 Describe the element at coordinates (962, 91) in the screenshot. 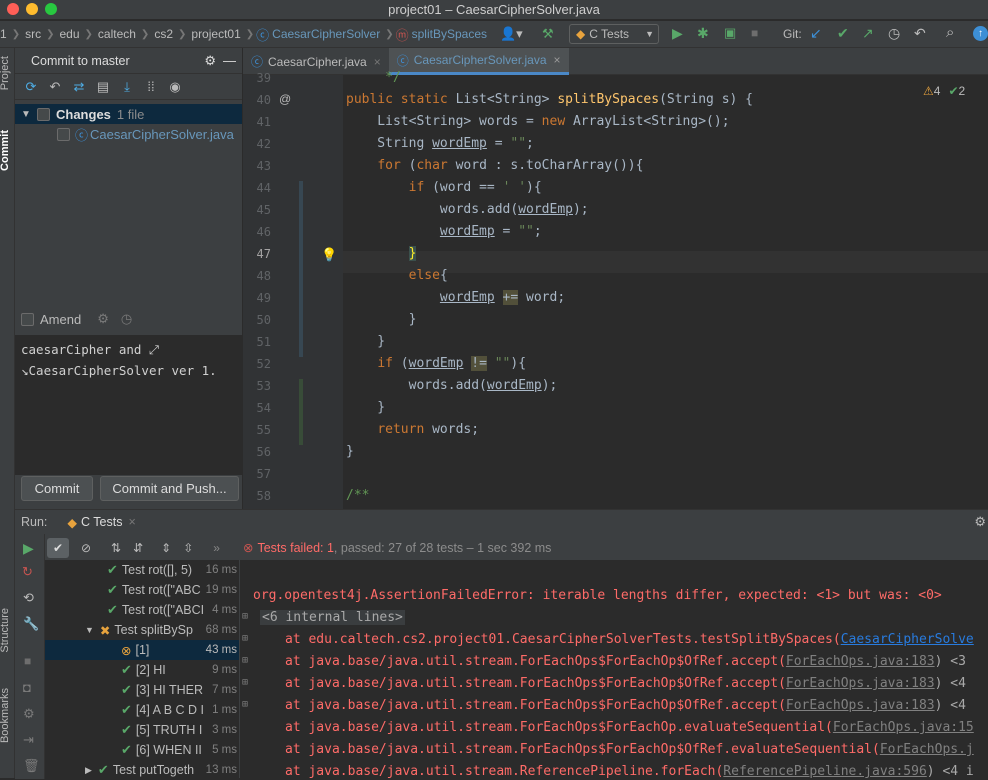

I see `weak-warning-count: 2` at that location.